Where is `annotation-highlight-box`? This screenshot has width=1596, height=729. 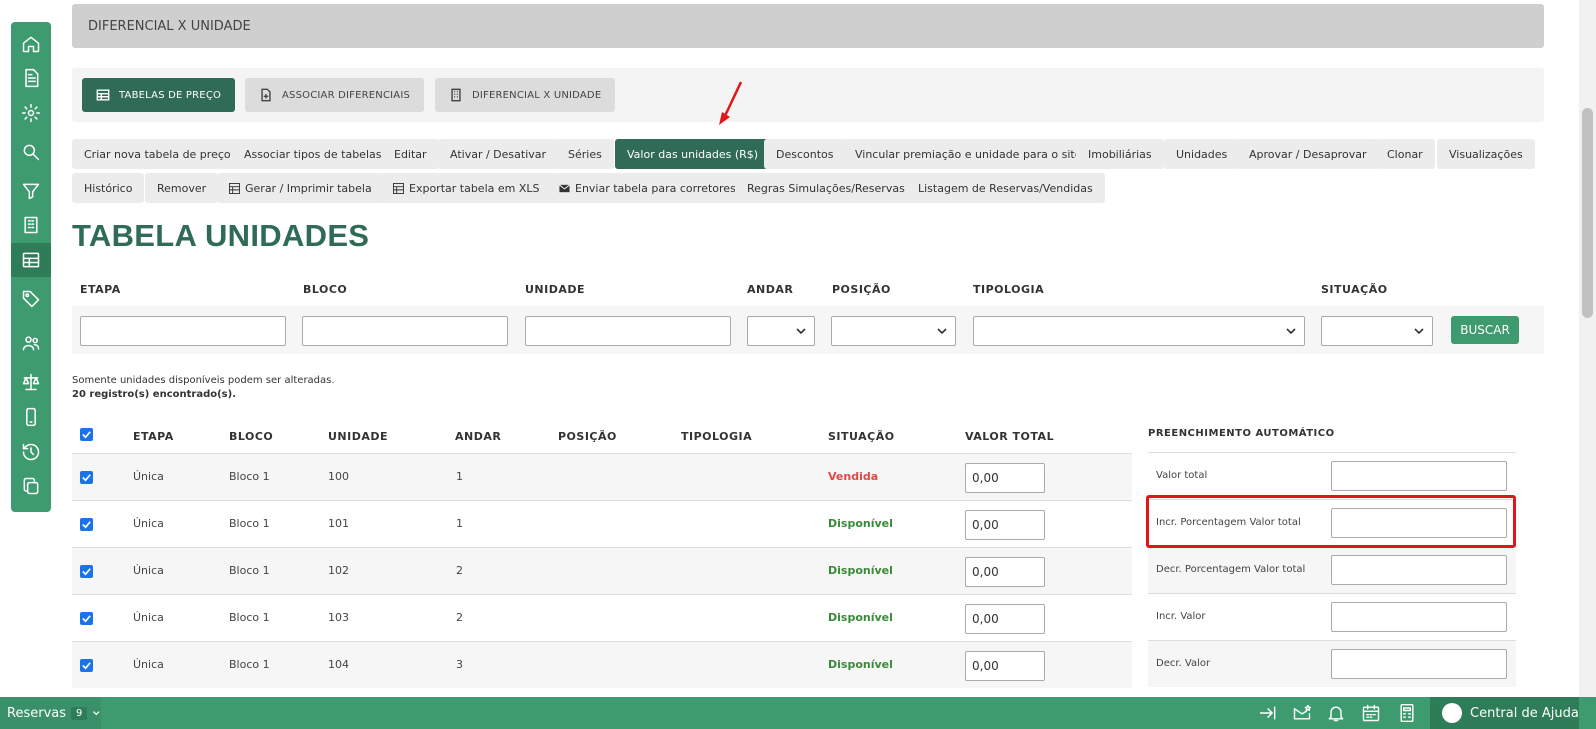 annotation-highlight-box is located at coordinates (1331, 521).